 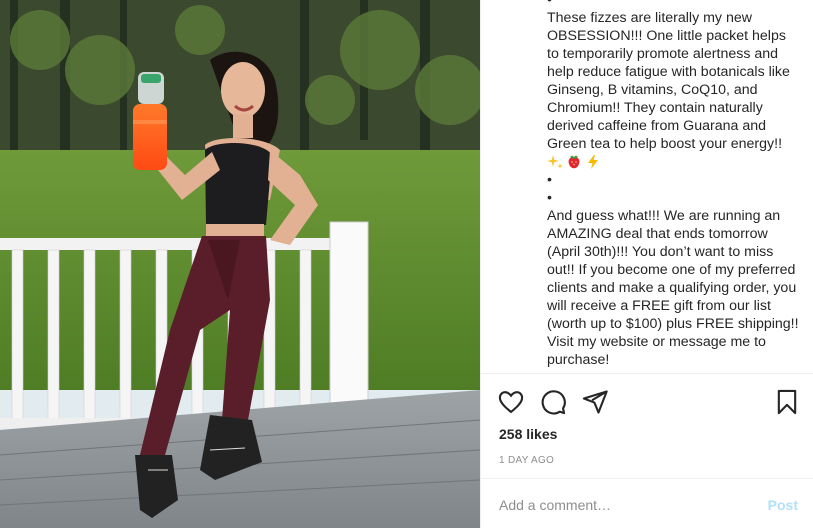 What do you see at coordinates (150, 121) in the screenshot?
I see `drink-bottle` at bounding box center [150, 121].